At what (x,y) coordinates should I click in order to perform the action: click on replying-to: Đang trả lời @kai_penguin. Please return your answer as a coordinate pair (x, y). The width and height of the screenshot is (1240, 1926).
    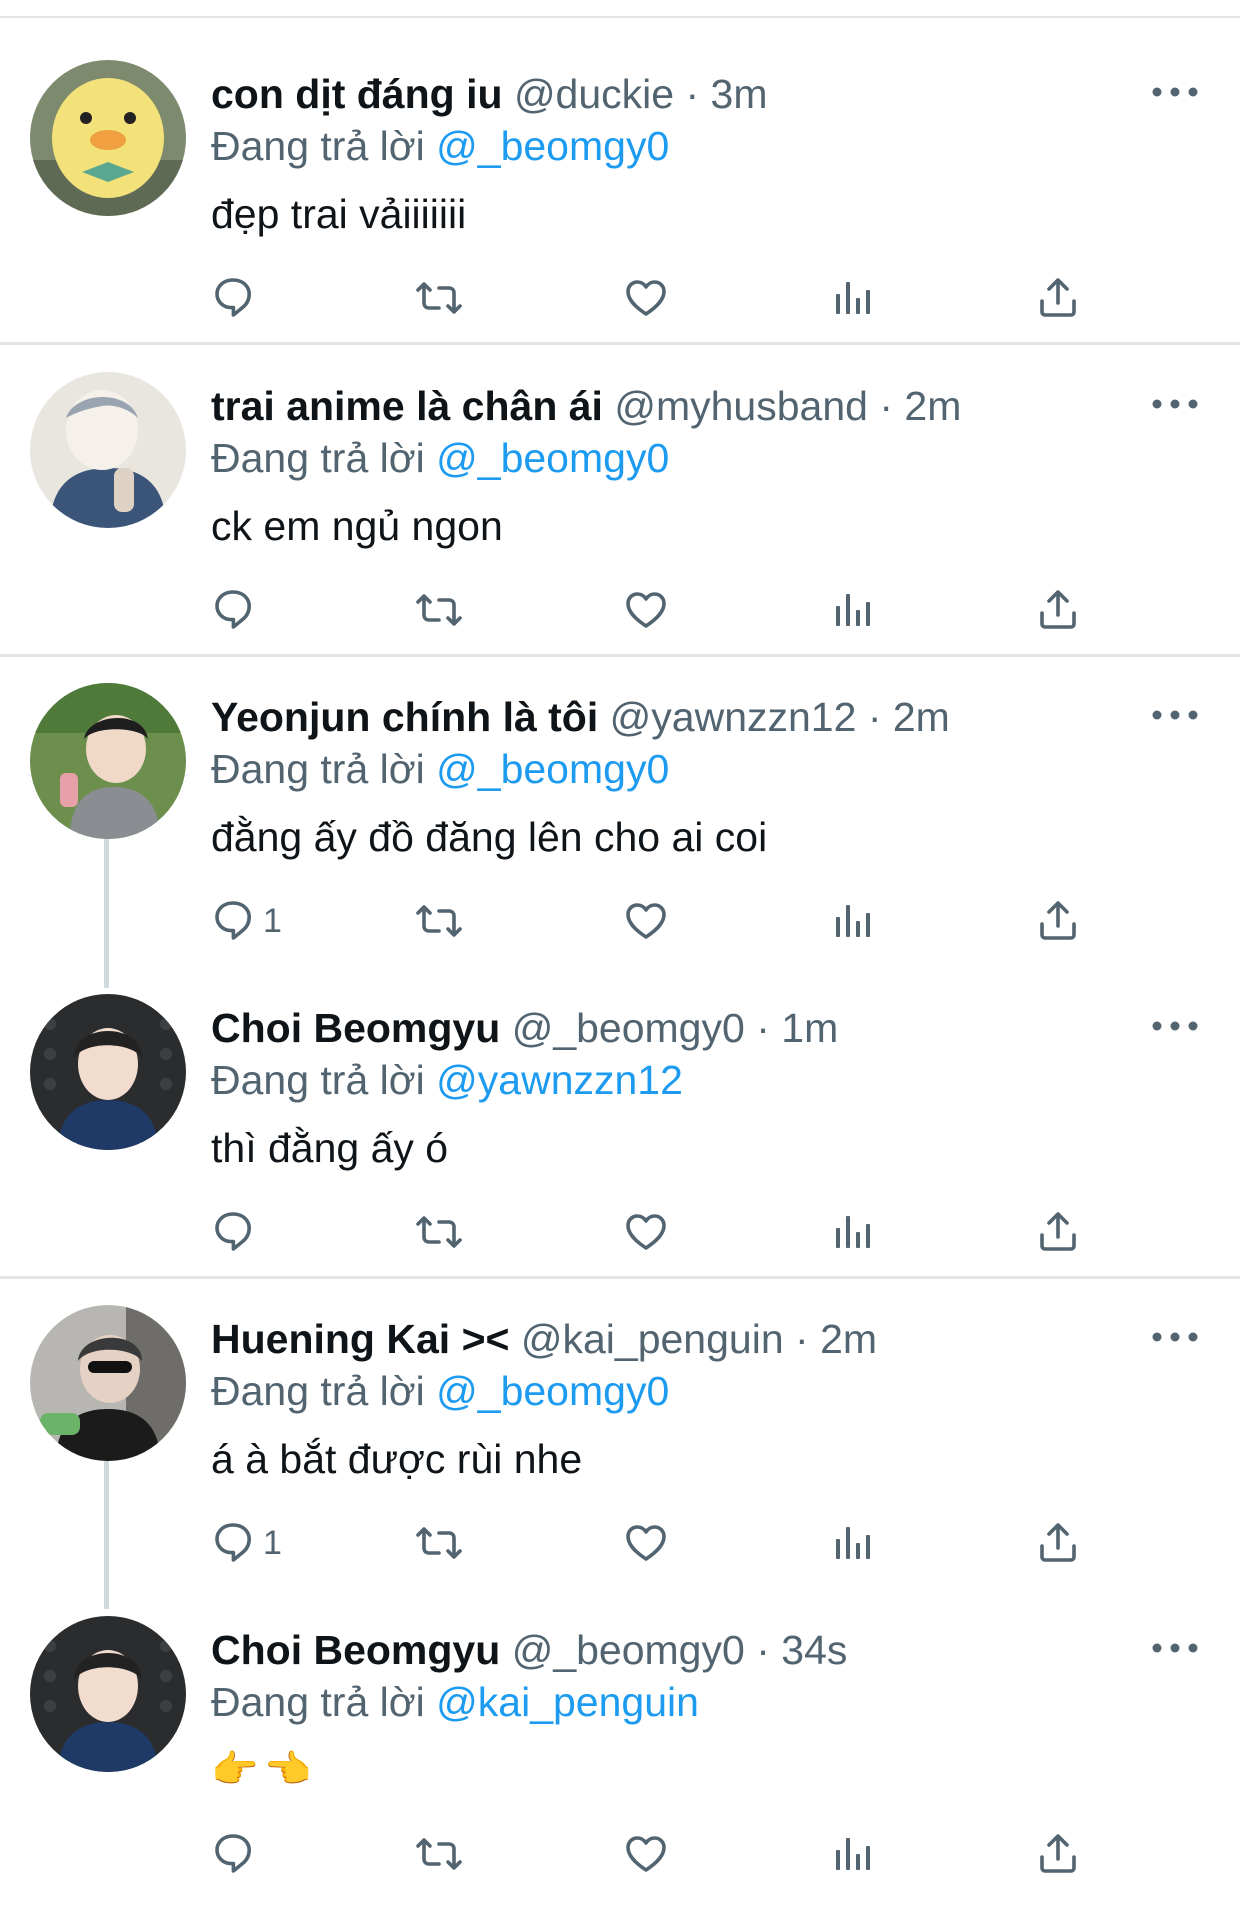
    Looking at the image, I should click on (455, 1702).